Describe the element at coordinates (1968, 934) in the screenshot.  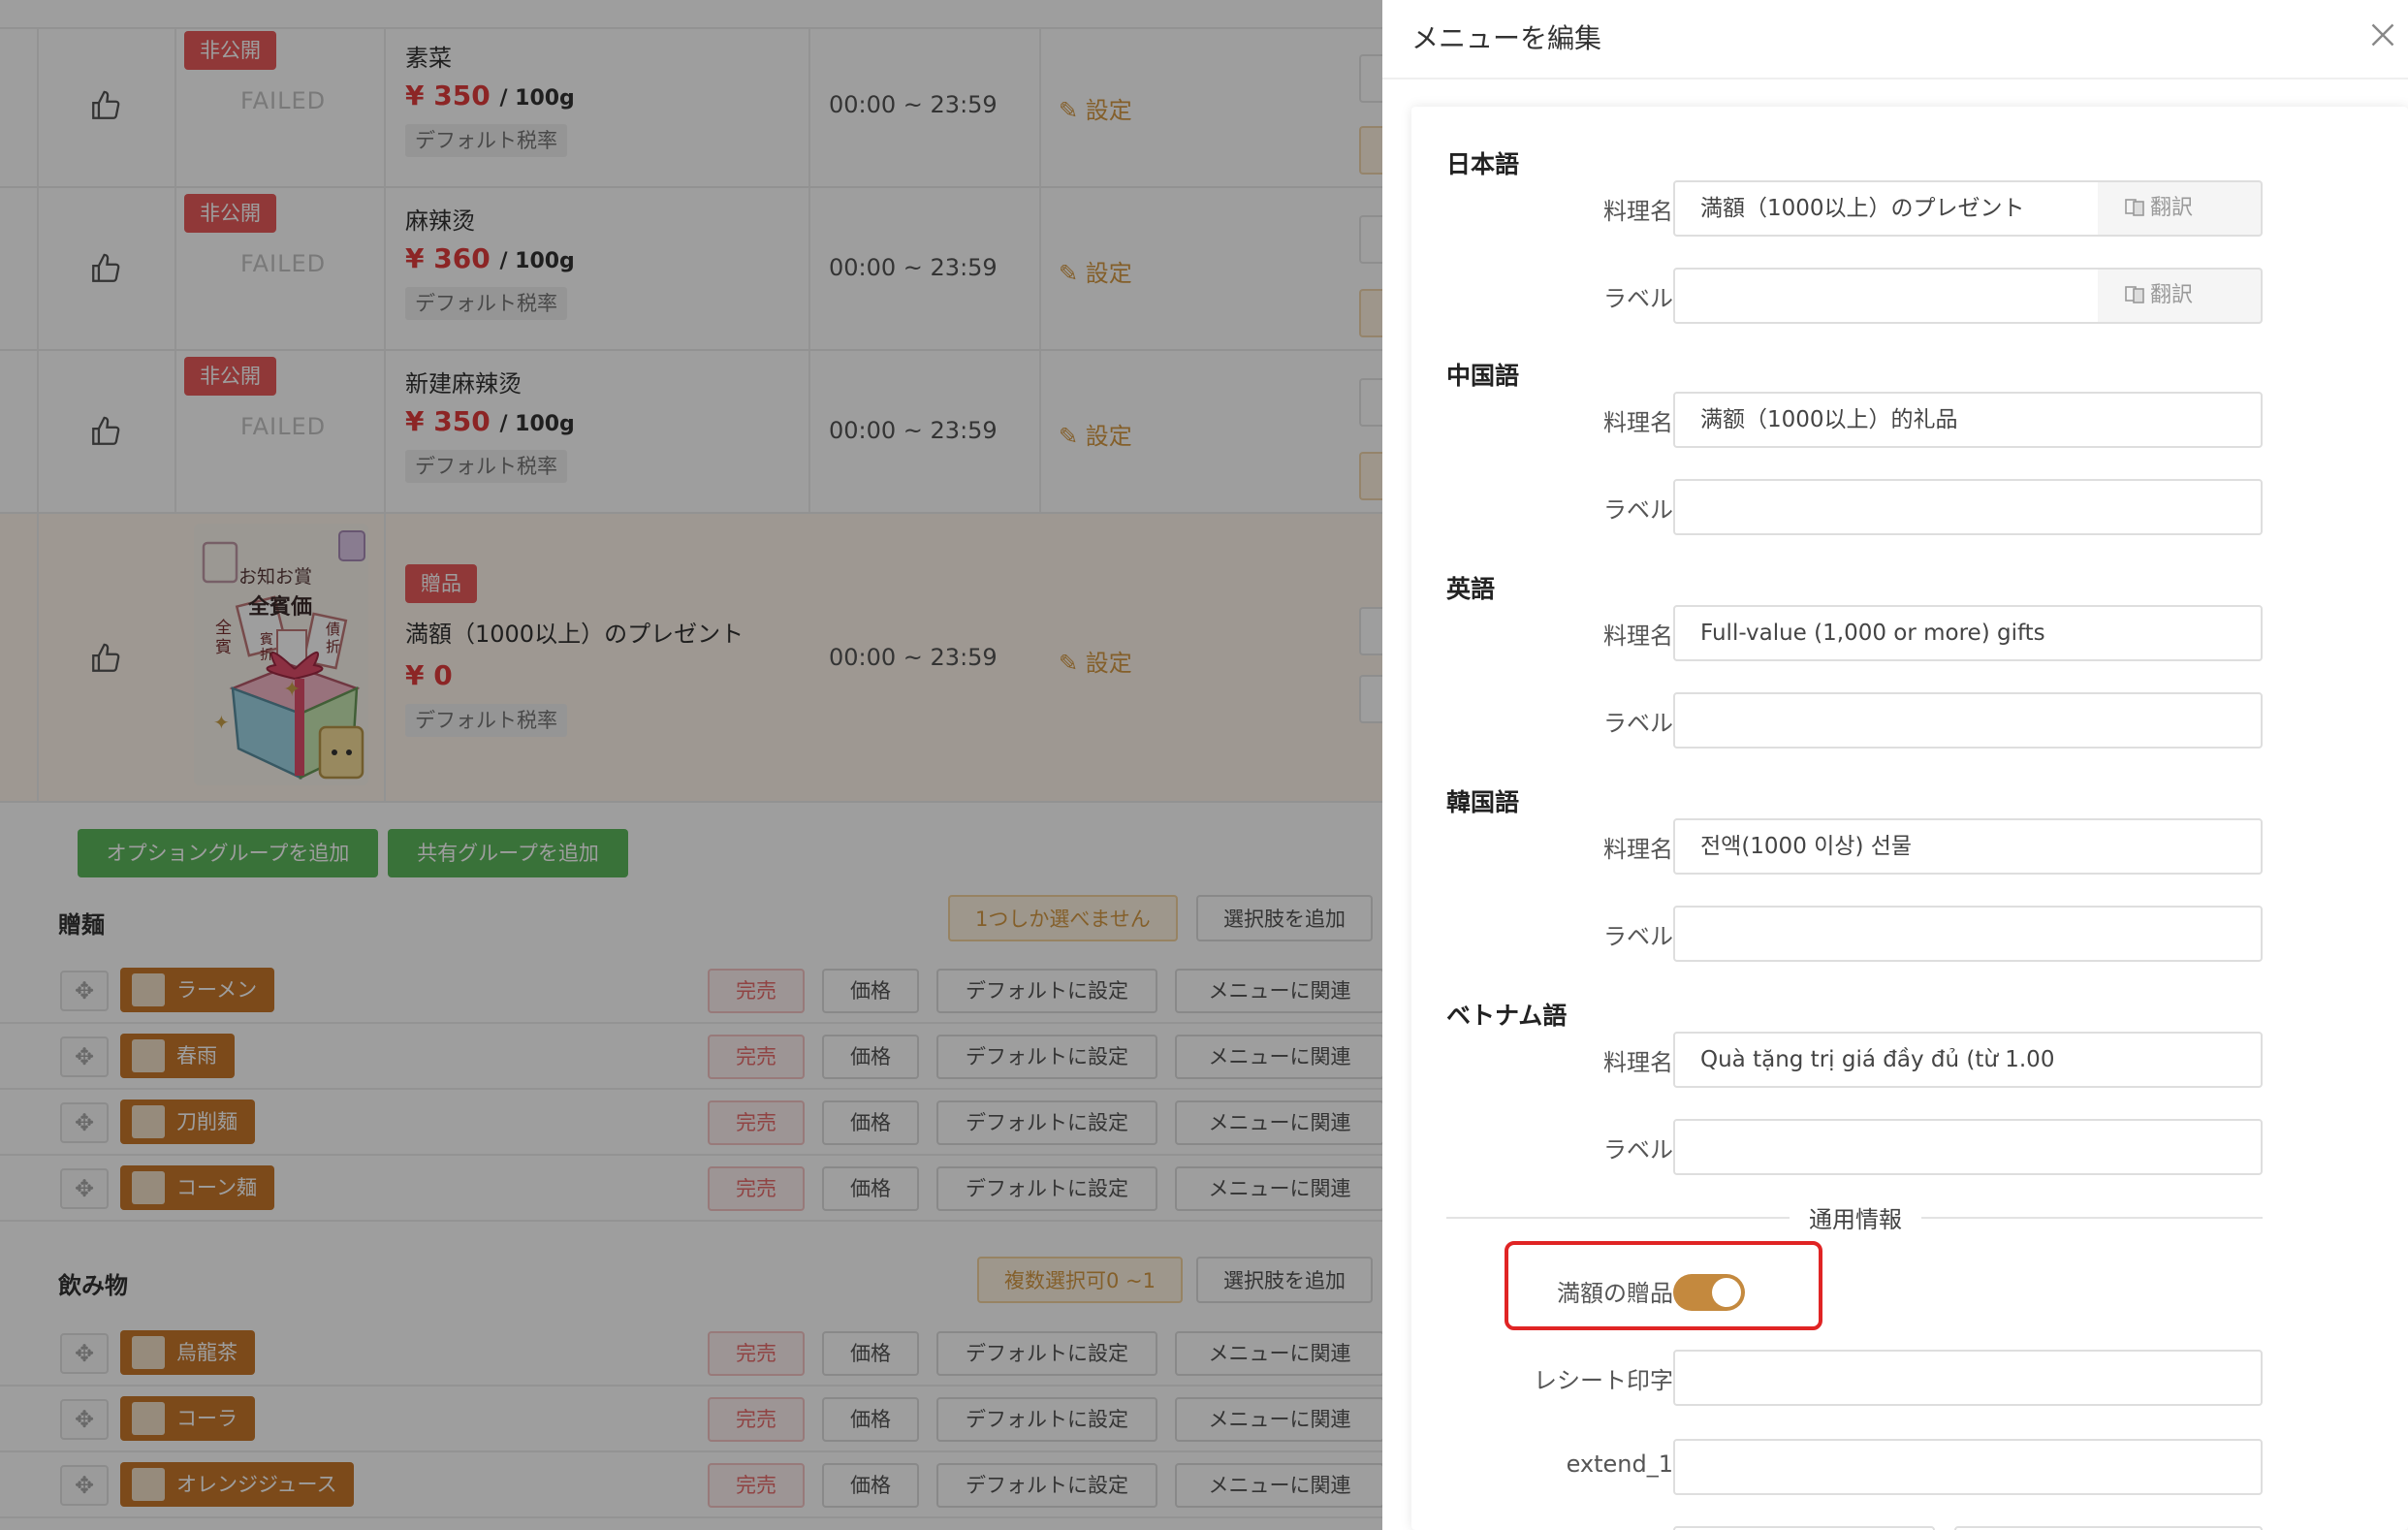
I see `label-input-ko` at that location.